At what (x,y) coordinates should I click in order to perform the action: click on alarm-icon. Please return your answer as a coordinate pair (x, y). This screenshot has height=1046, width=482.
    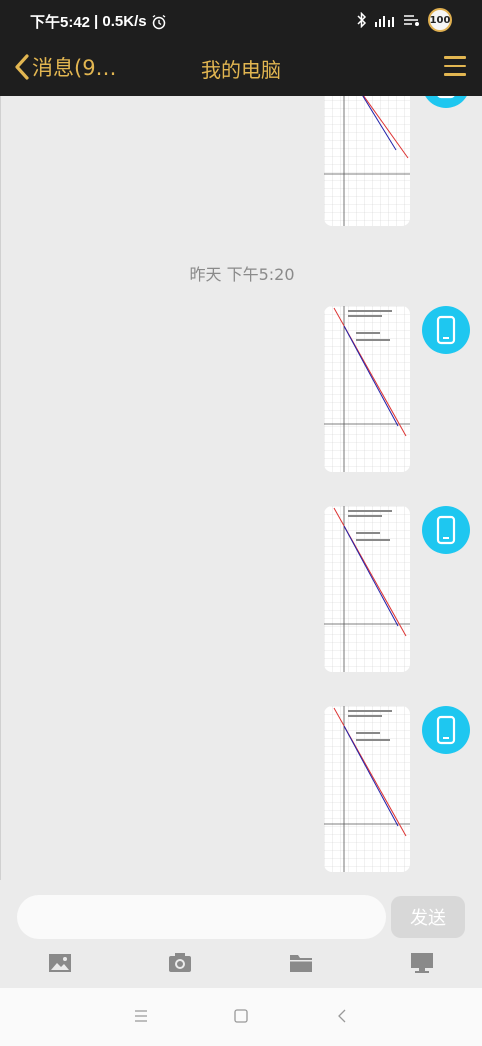
    Looking at the image, I should click on (159, 21).